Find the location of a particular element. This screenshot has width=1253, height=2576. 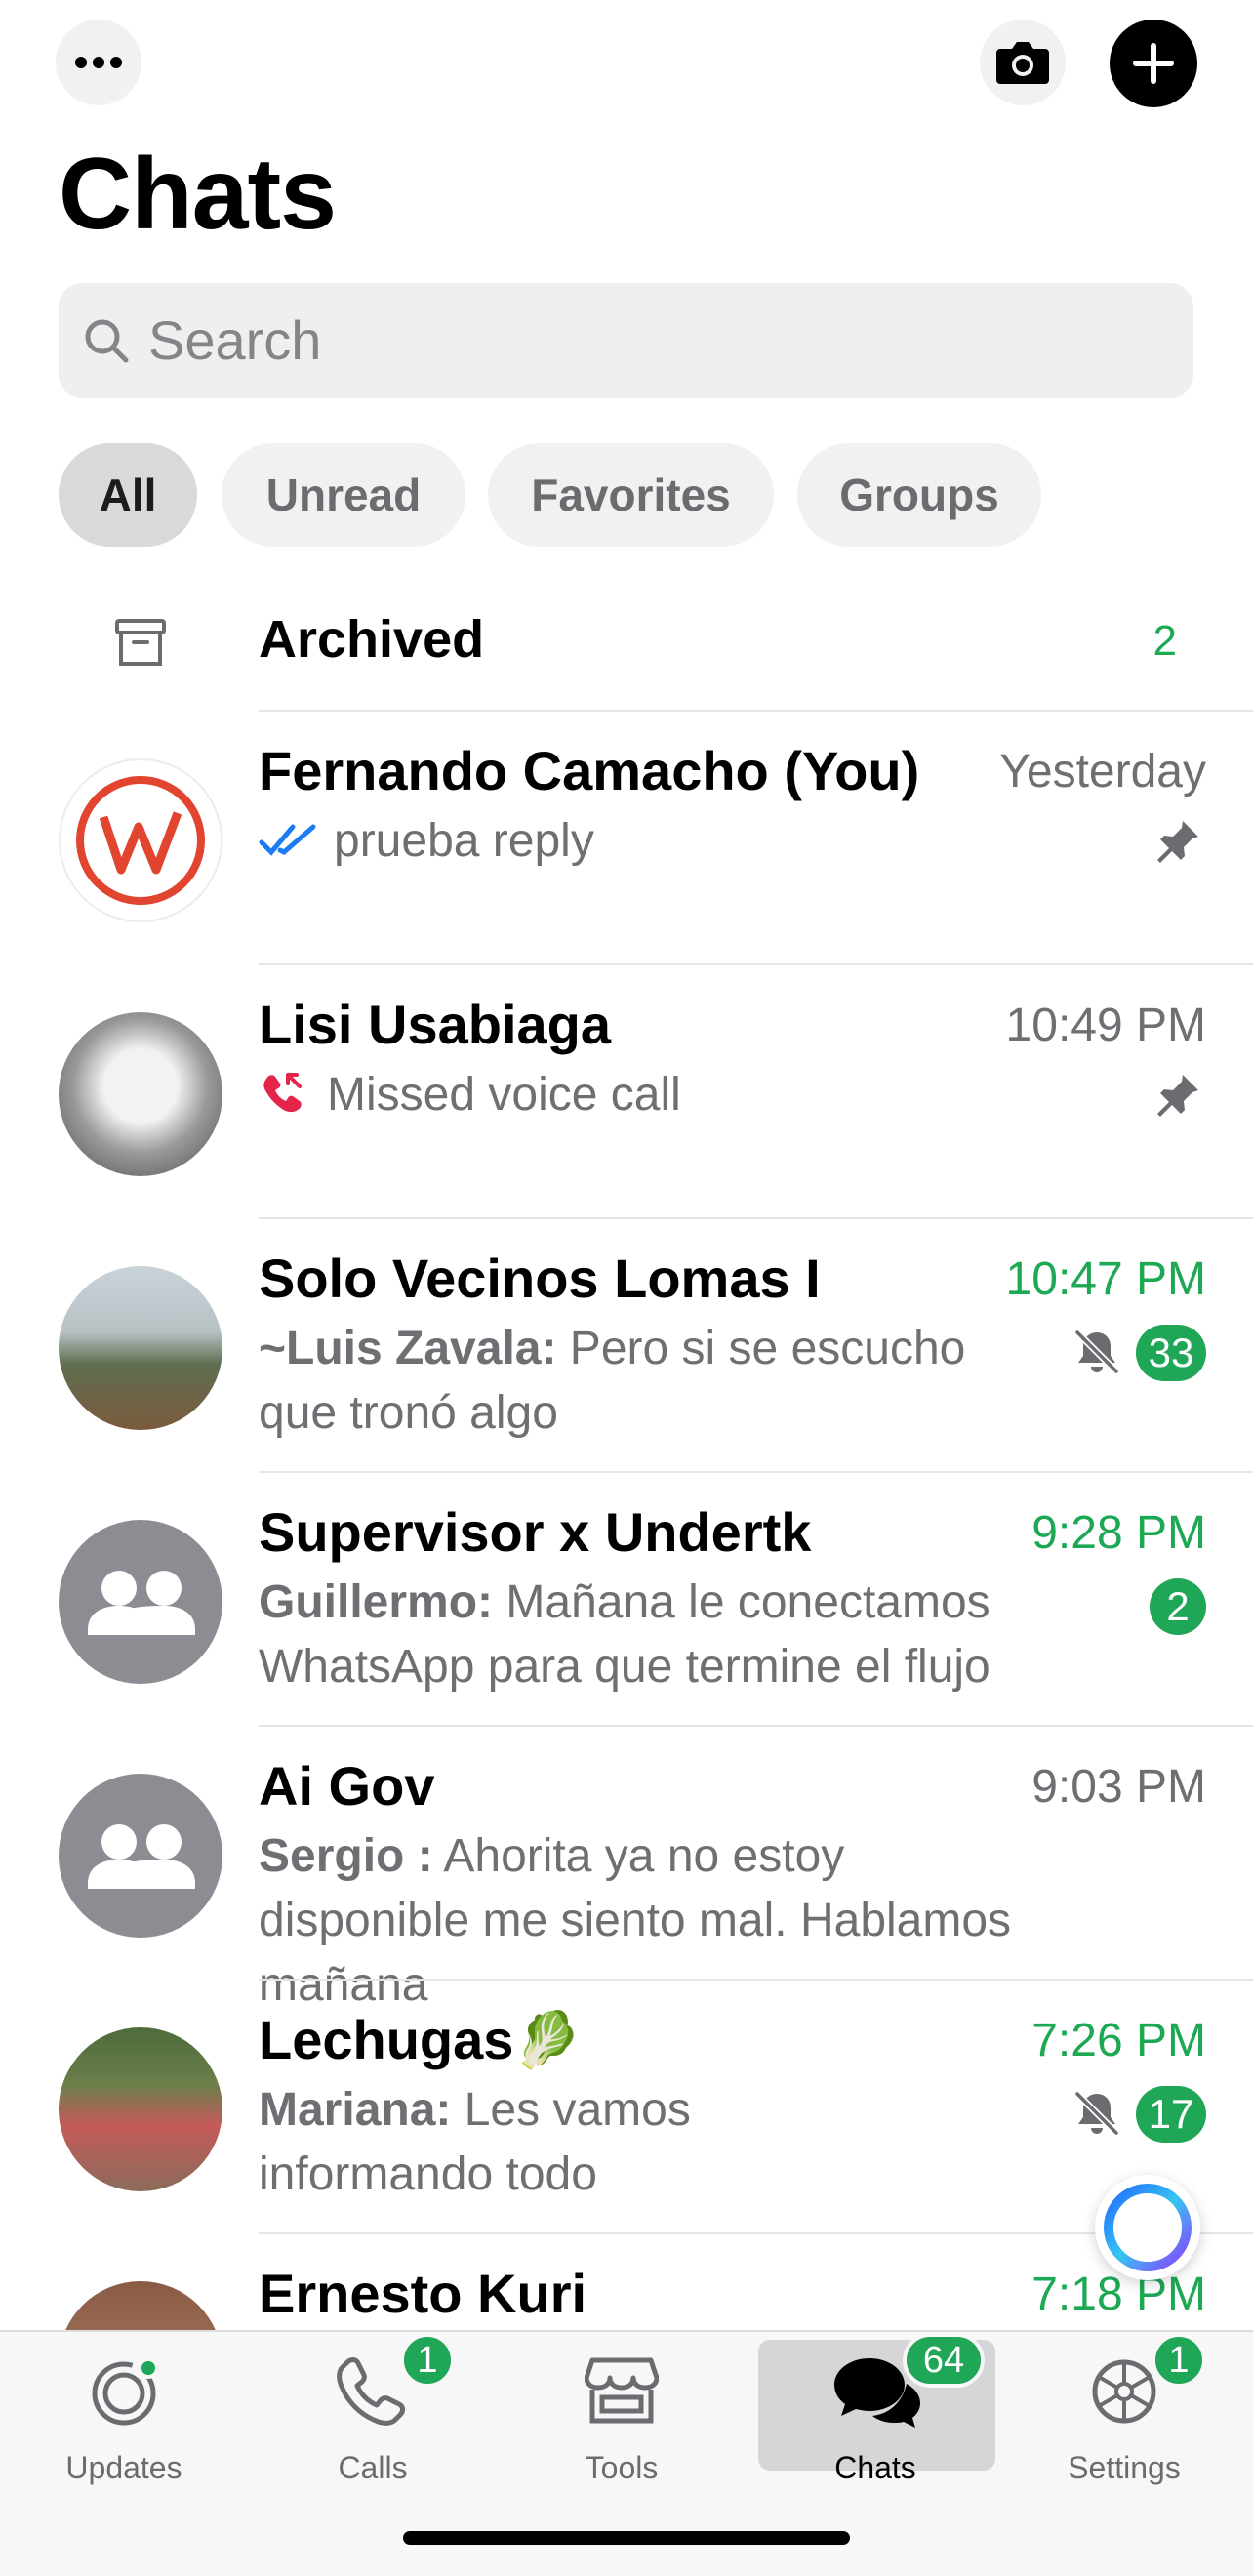

unread-badge: 2 is located at coordinates (1178, 1606).